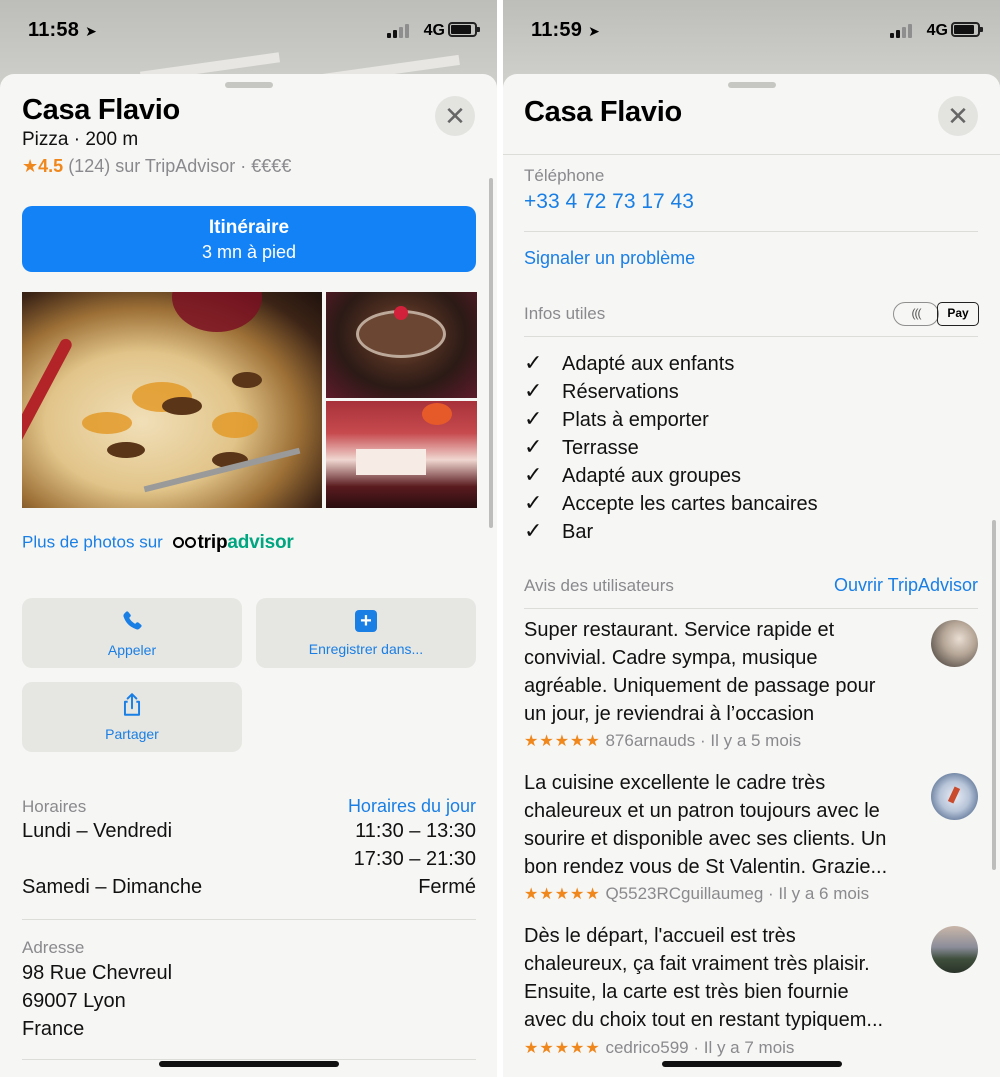 Image resolution: width=1000 pixels, height=1077 pixels. What do you see at coordinates (366, 621) in the screenshot?
I see `add-icon: +` at bounding box center [366, 621].